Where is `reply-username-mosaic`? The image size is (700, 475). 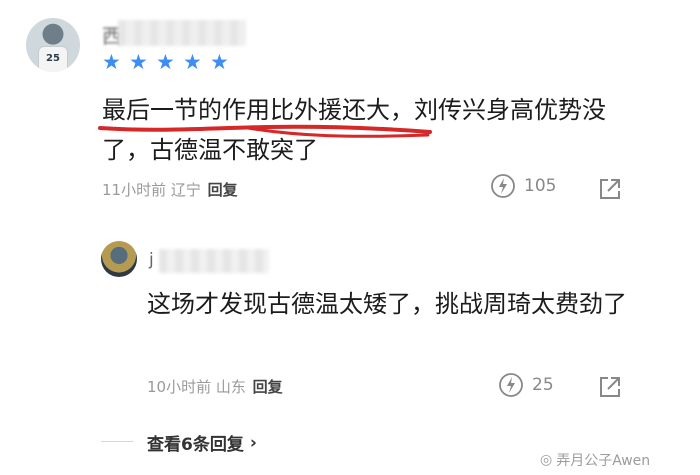 reply-username-mosaic is located at coordinates (214, 261).